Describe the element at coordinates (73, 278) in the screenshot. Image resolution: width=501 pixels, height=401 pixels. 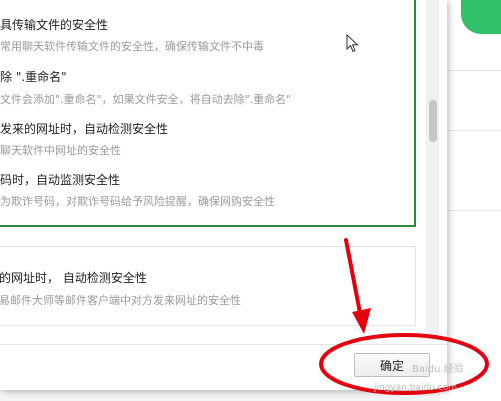
I see `item-title: 的网址时， 自动检测安全性` at that location.